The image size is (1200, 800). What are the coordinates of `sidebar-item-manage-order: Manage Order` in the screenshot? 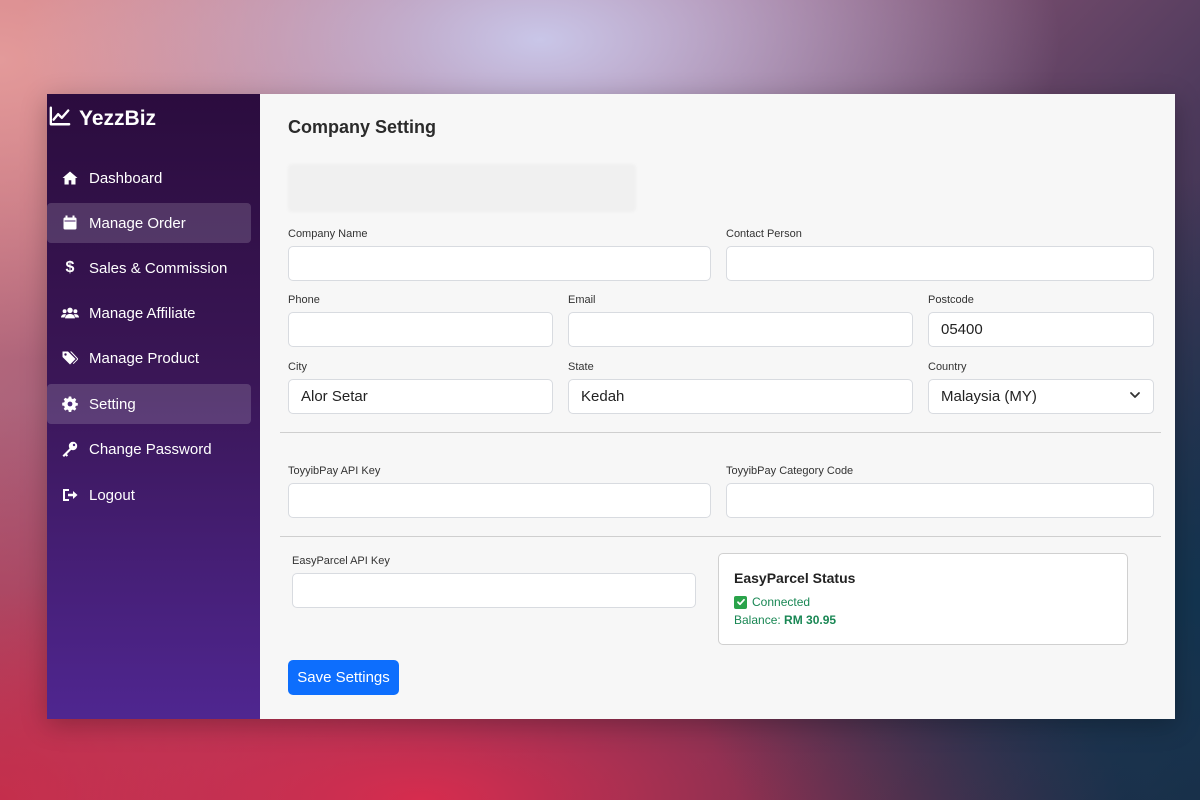 It's located at (149, 223).